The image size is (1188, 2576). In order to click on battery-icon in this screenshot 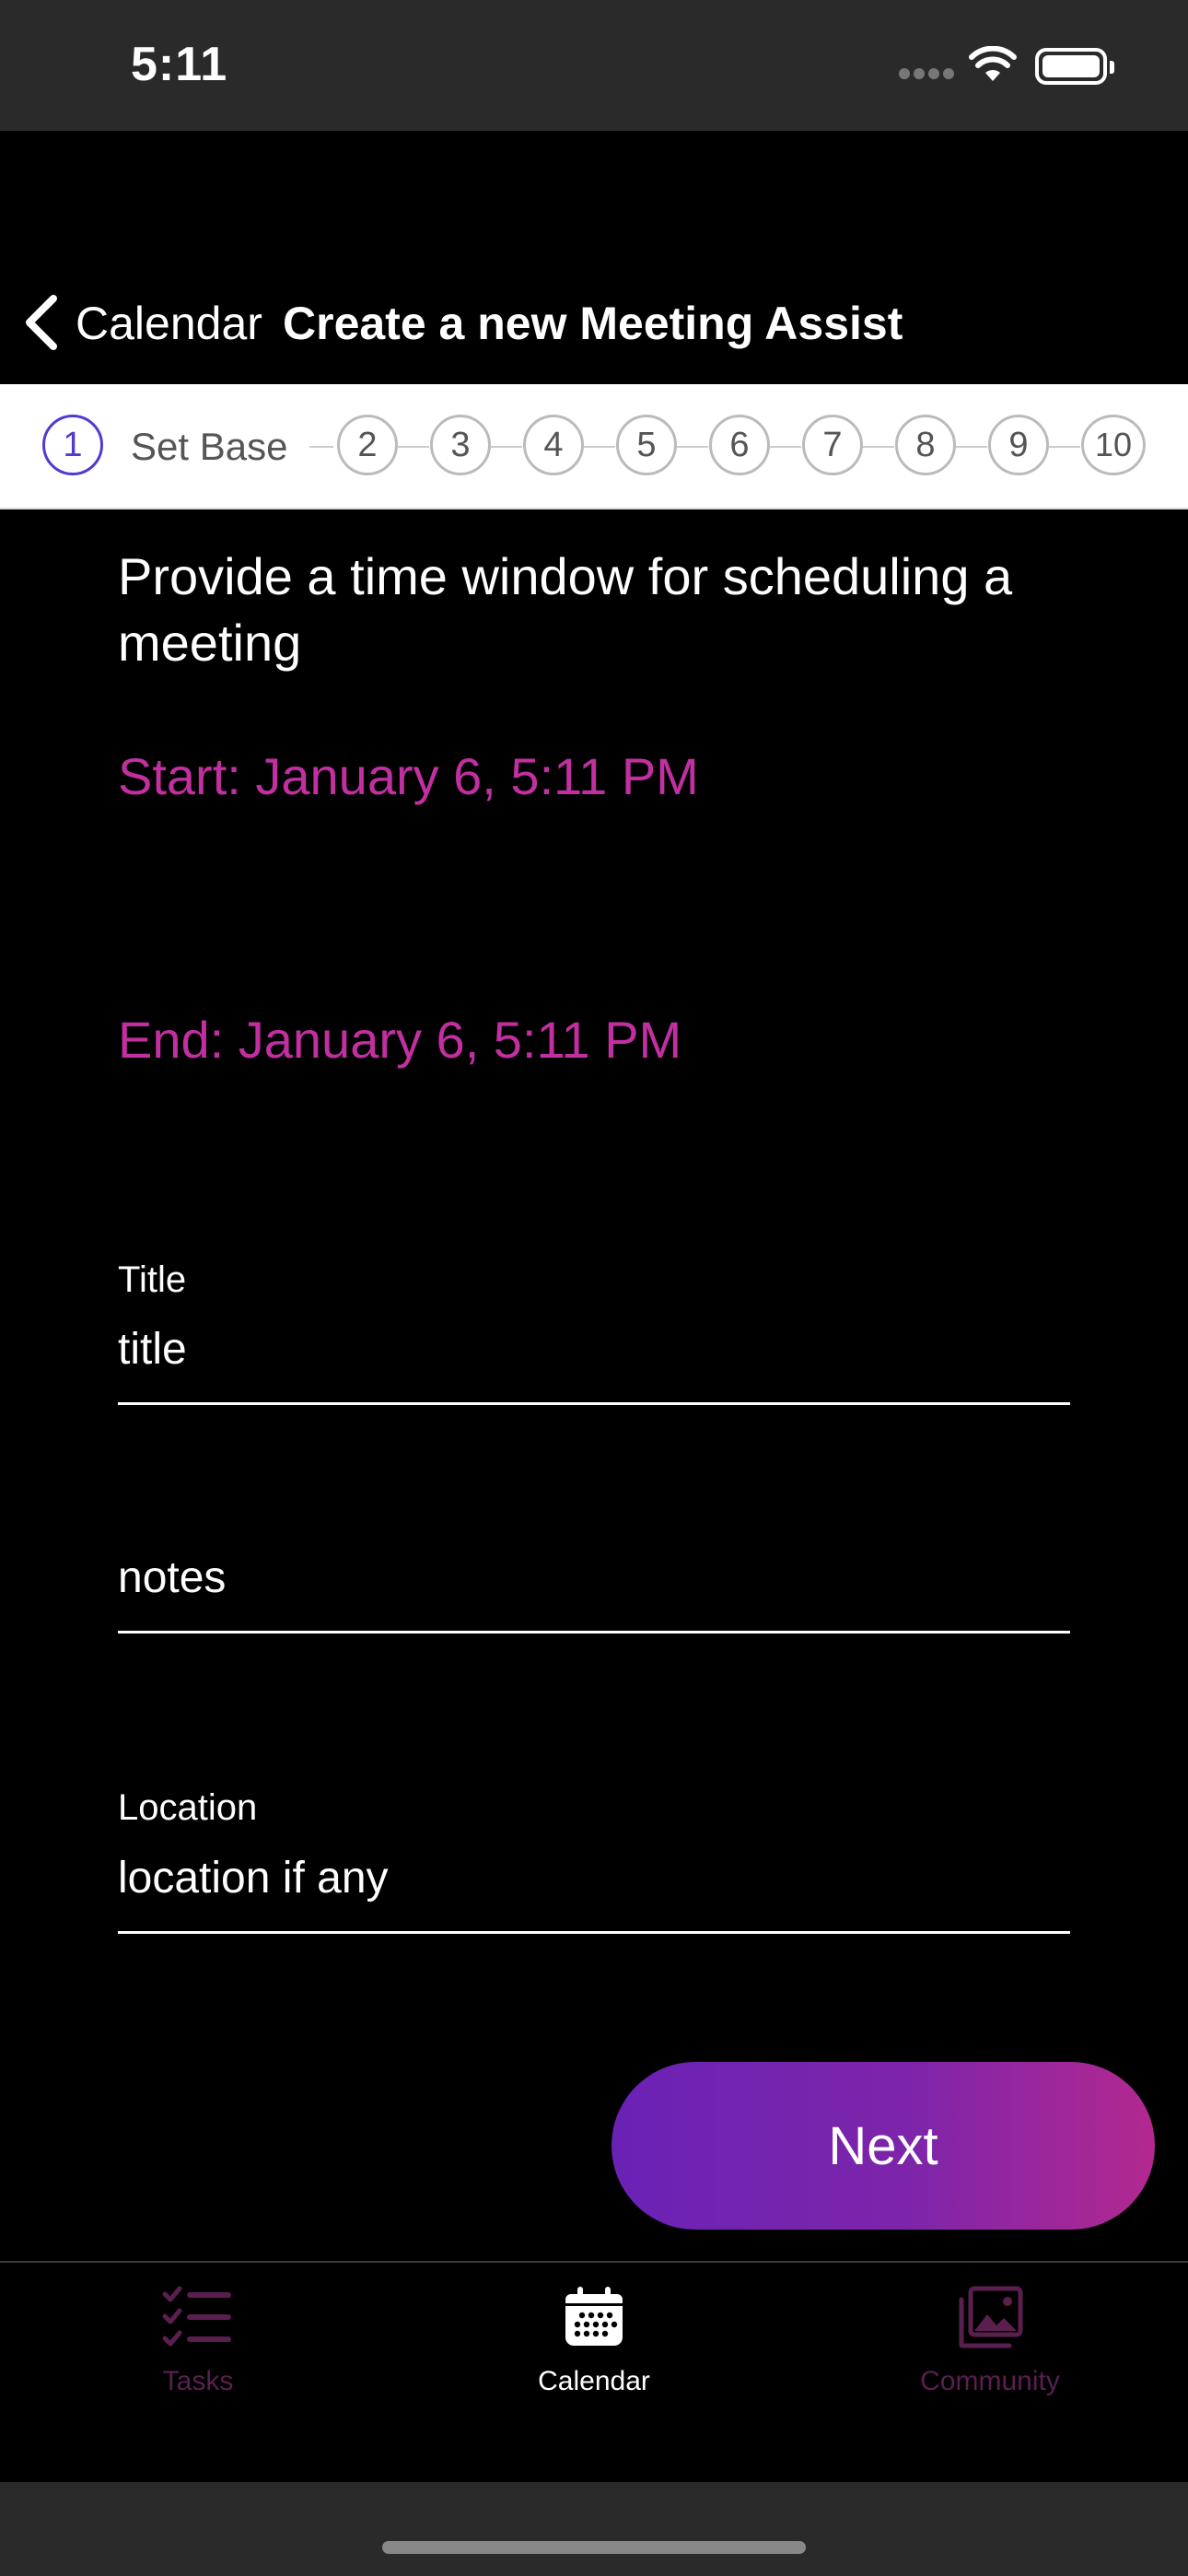, I will do `click(1074, 66)`.